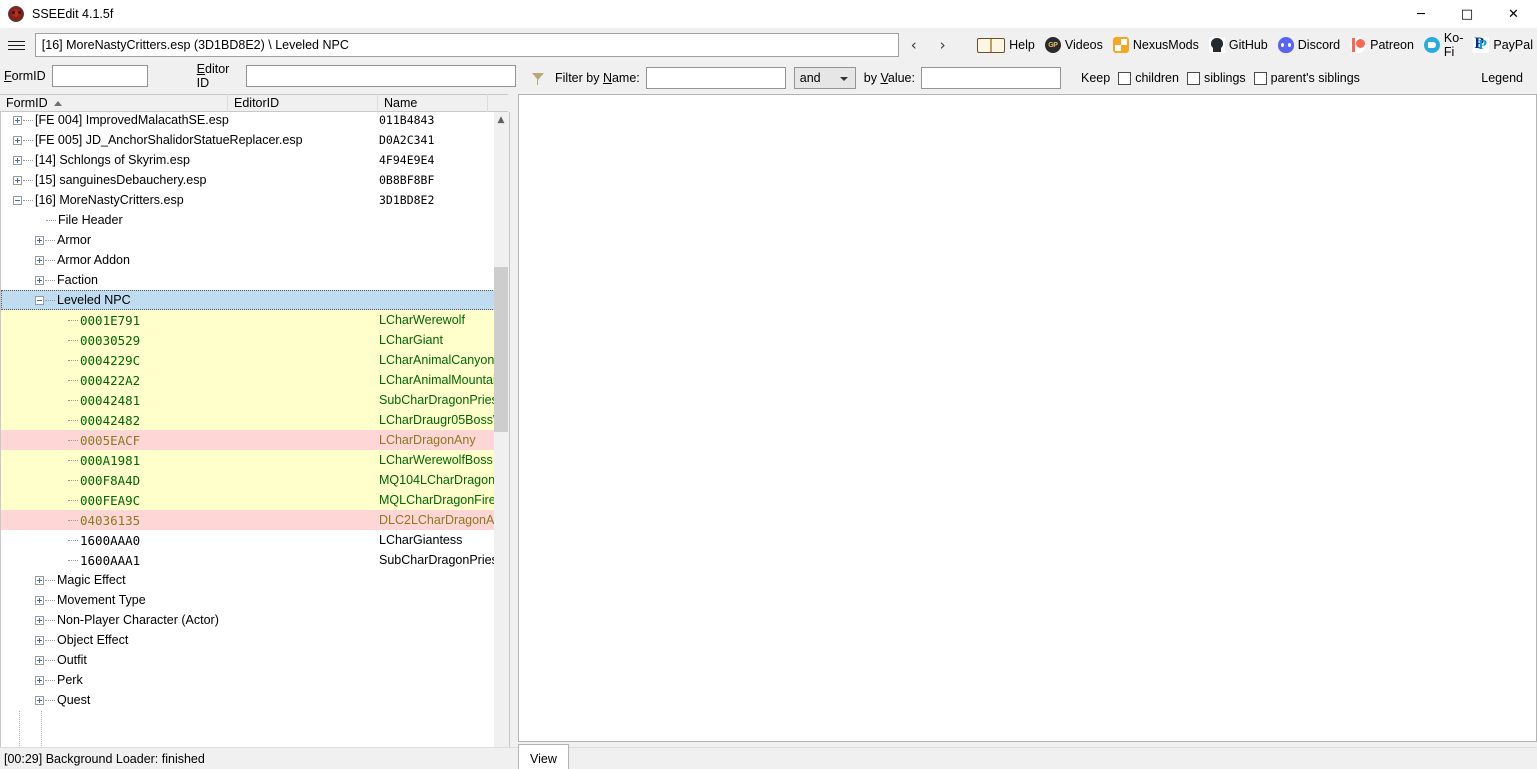 The width and height of the screenshot is (1537, 769). What do you see at coordinates (254, 700) in the screenshot?
I see `tree-row: Quest` at bounding box center [254, 700].